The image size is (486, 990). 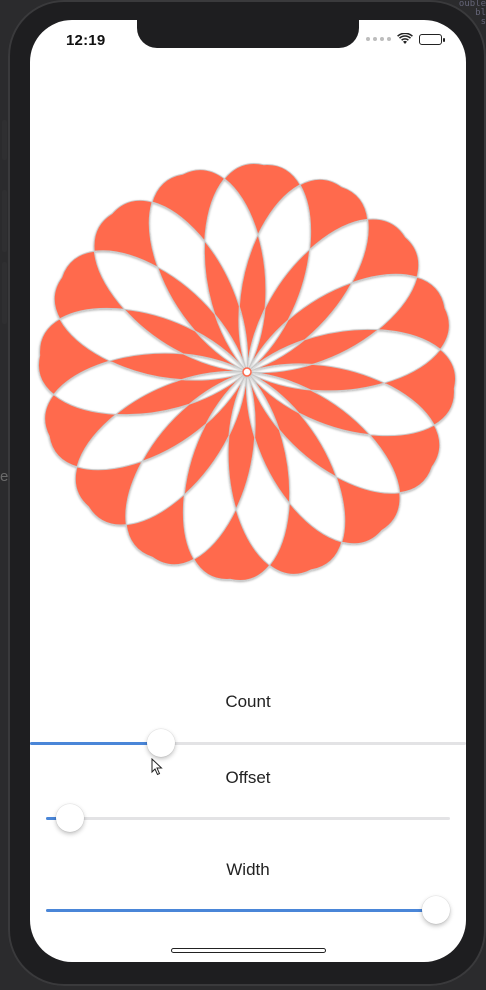 I want to click on count-label: Count, so click(x=248, y=701).